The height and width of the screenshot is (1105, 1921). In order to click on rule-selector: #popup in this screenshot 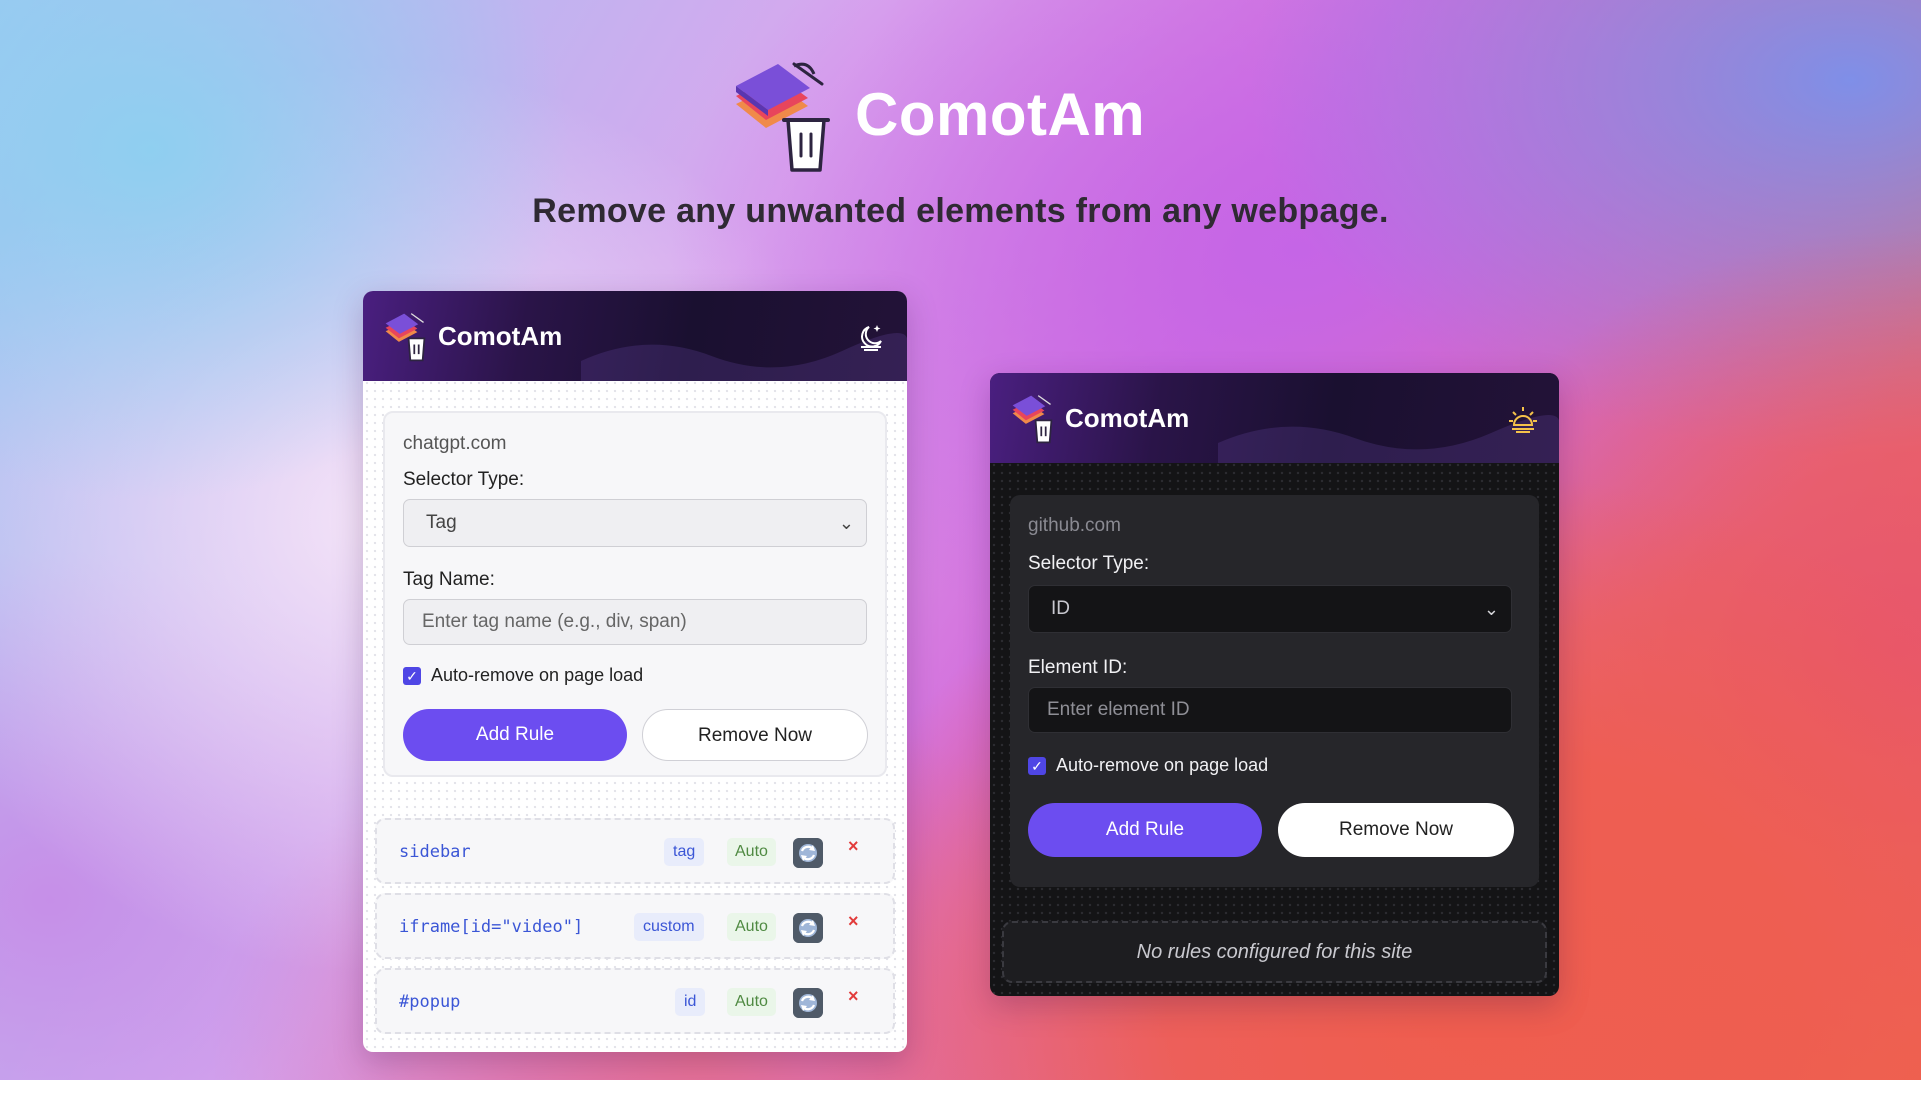, I will do `click(430, 1002)`.